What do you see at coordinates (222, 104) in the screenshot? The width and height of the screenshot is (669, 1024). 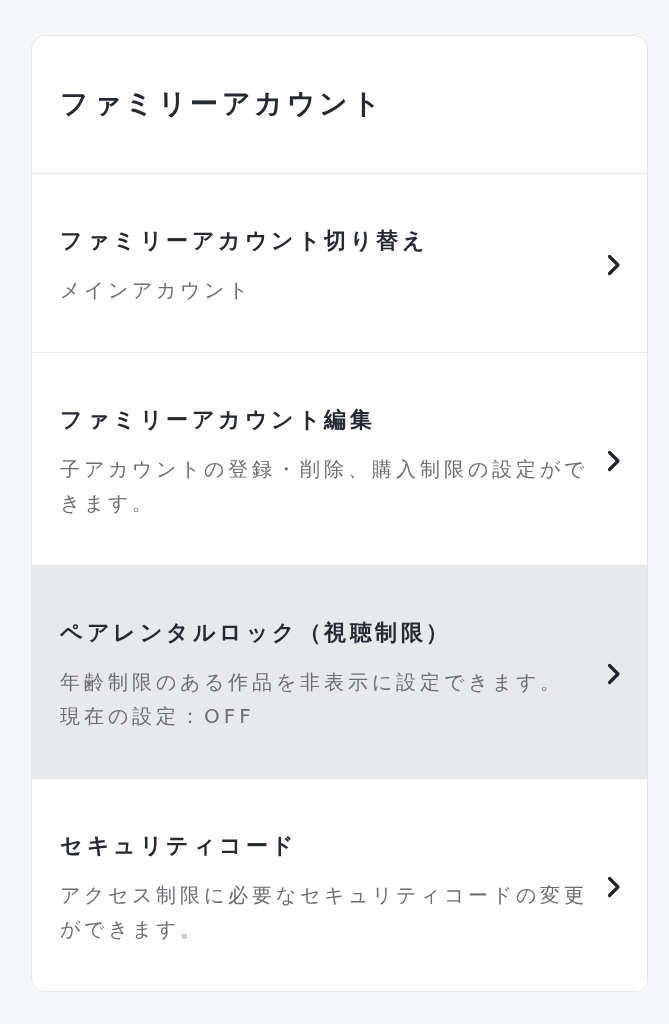 I see `card-title: ファミリーアカウント` at bounding box center [222, 104].